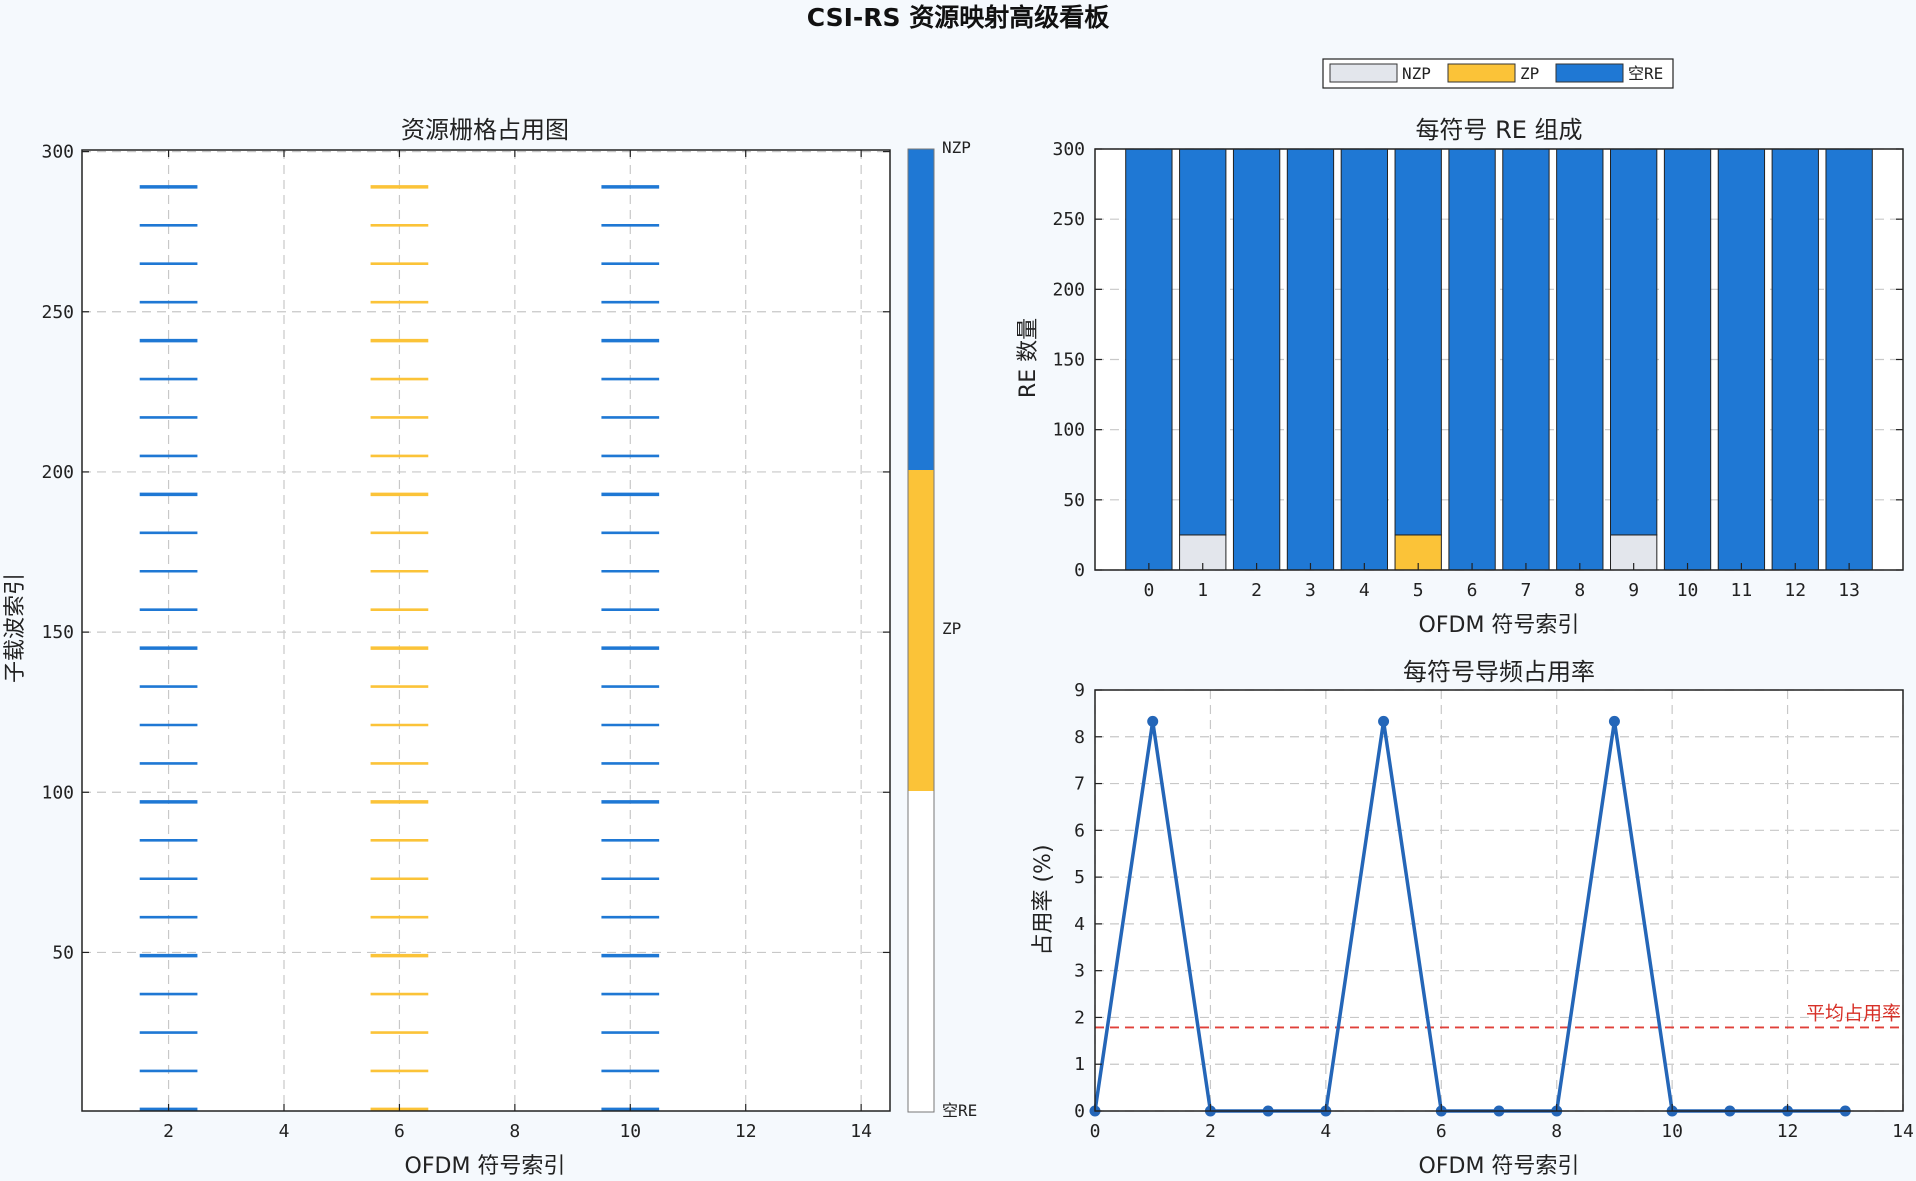 The image size is (1916, 1181). I want to click on heatmap-xtick-label: 2, so click(168, 1131).